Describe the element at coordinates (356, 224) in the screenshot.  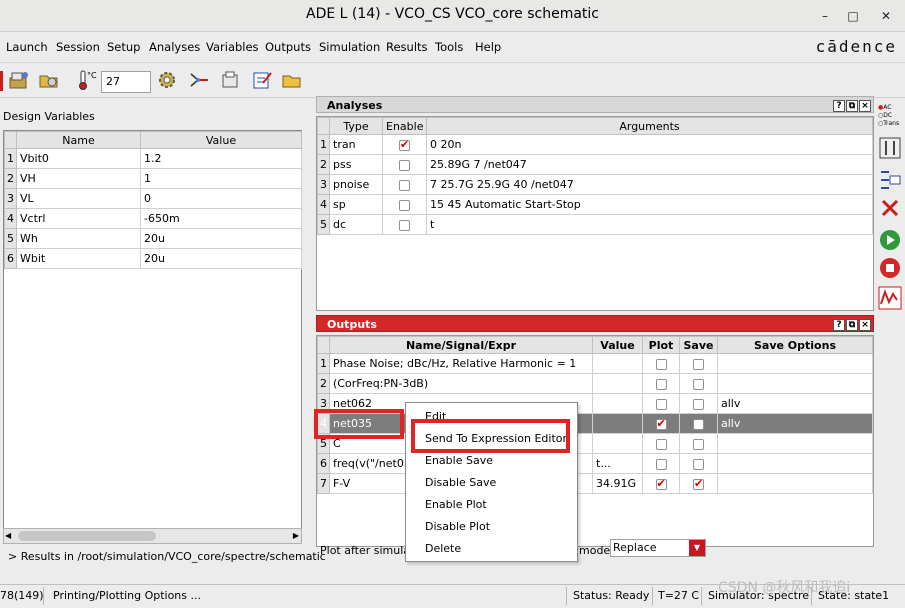
I see `analysis-type: dc` at that location.